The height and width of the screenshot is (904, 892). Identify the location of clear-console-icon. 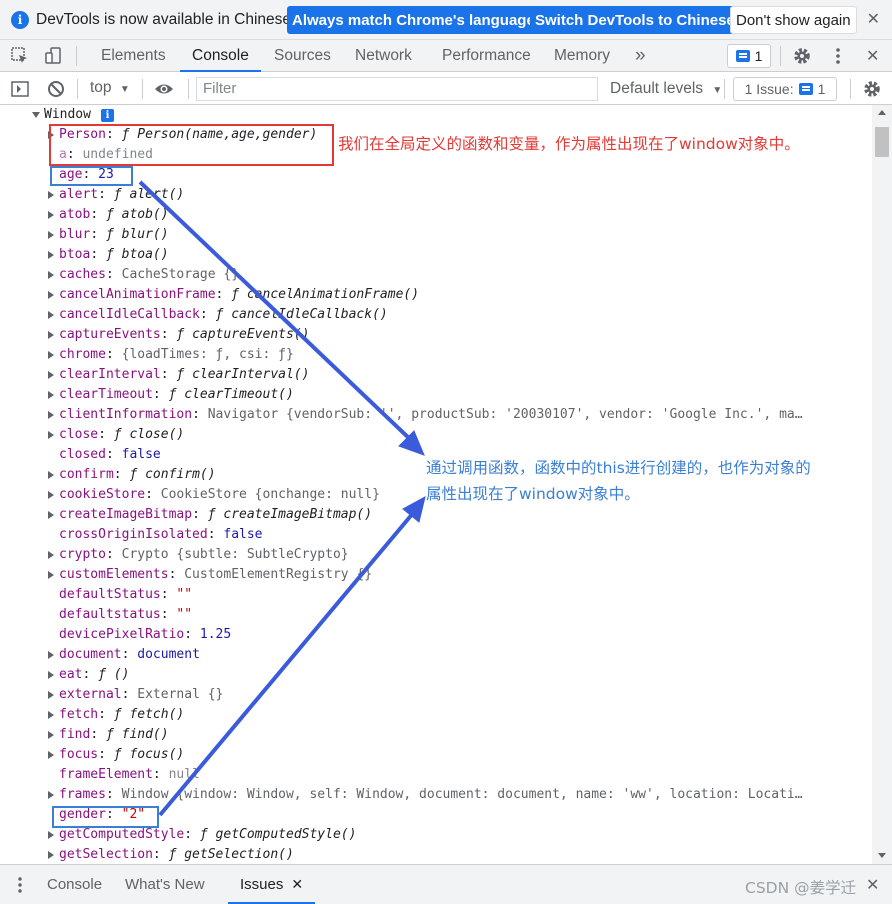
(56, 89).